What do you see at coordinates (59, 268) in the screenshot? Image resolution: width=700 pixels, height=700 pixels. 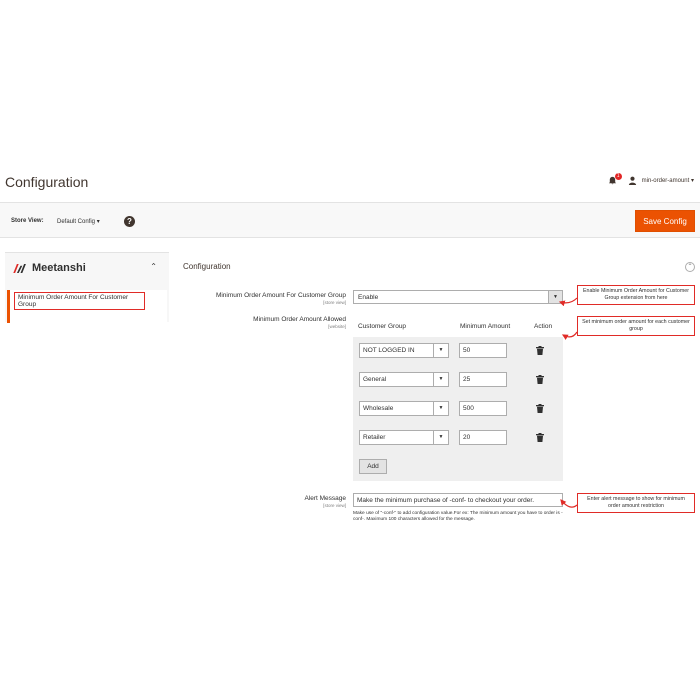 I see `brand-name: Meetanshi` at bounding box center [59, 268].